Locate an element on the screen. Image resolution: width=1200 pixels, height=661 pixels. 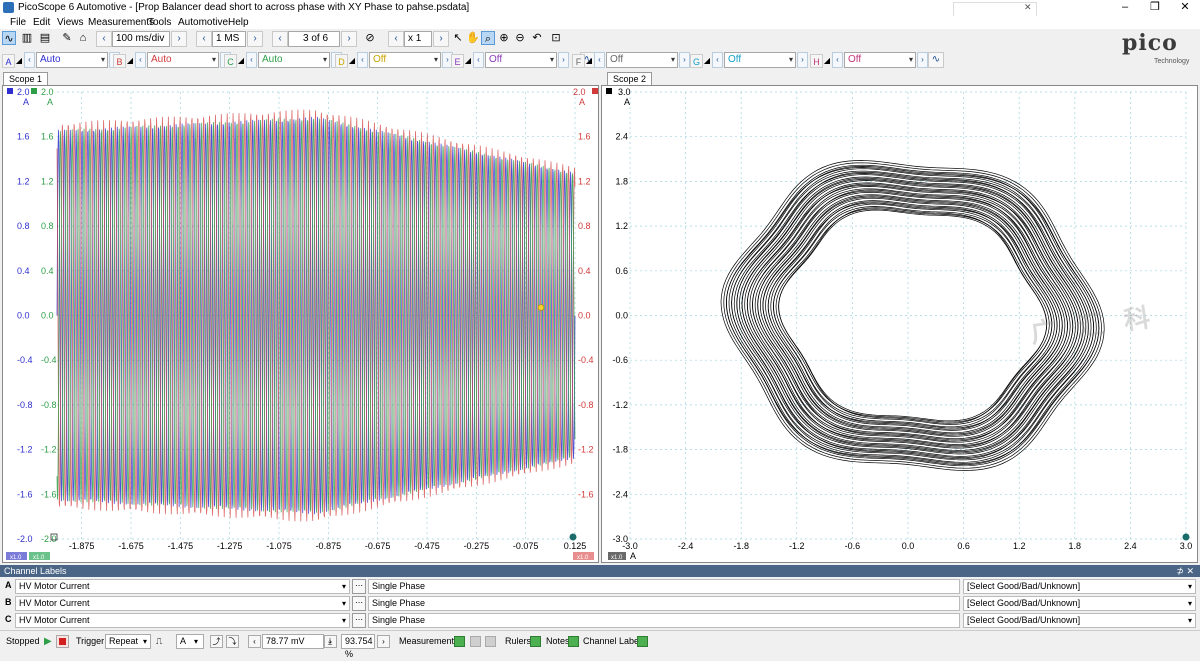
zoom-increase-button: › is located at coordinates (441, 39).